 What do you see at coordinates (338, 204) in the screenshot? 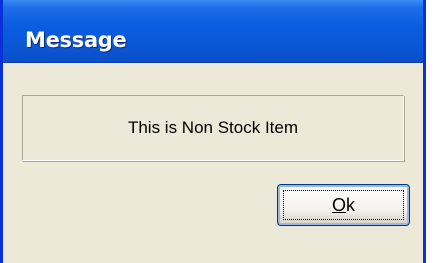
I see `ok-mnemonic: O` at bounding box center [338, 204].